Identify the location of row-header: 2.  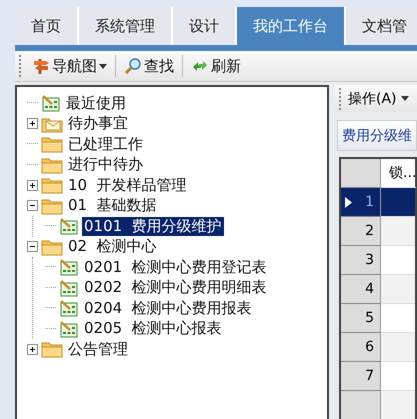
(361, 231).